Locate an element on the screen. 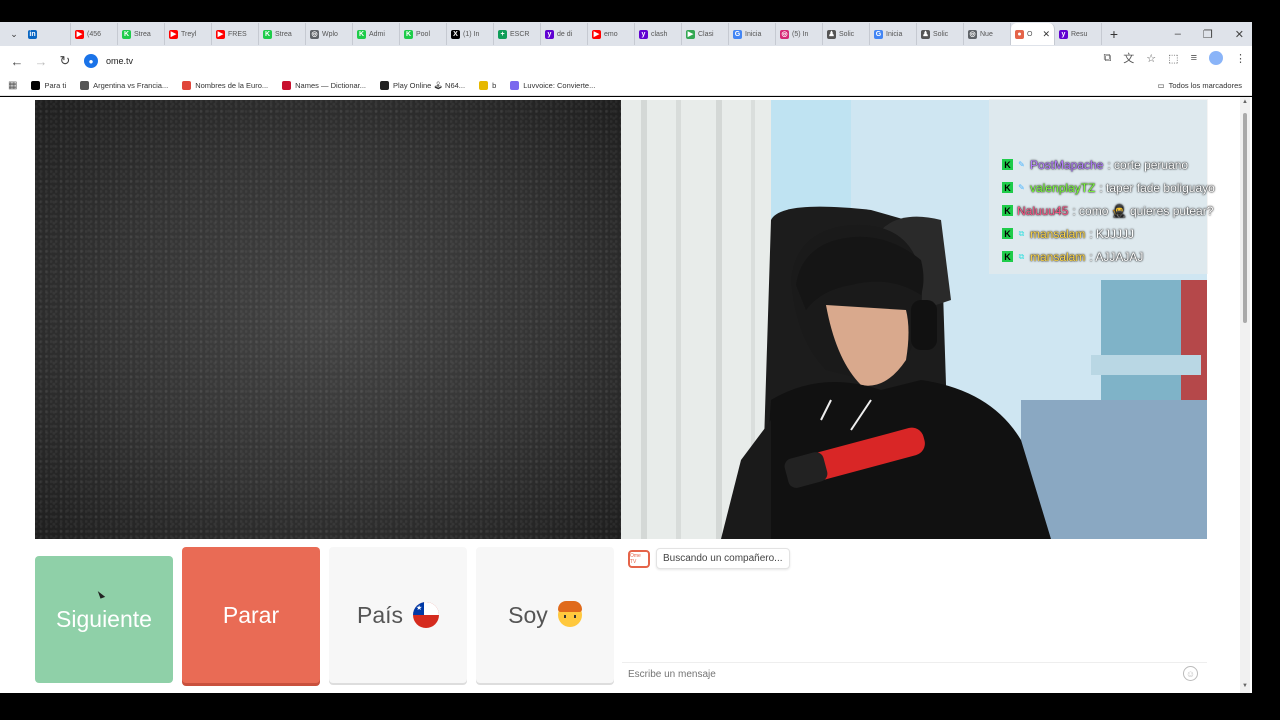  ometv-logo-icon: Ome TV is located at coordinates (639, 558).